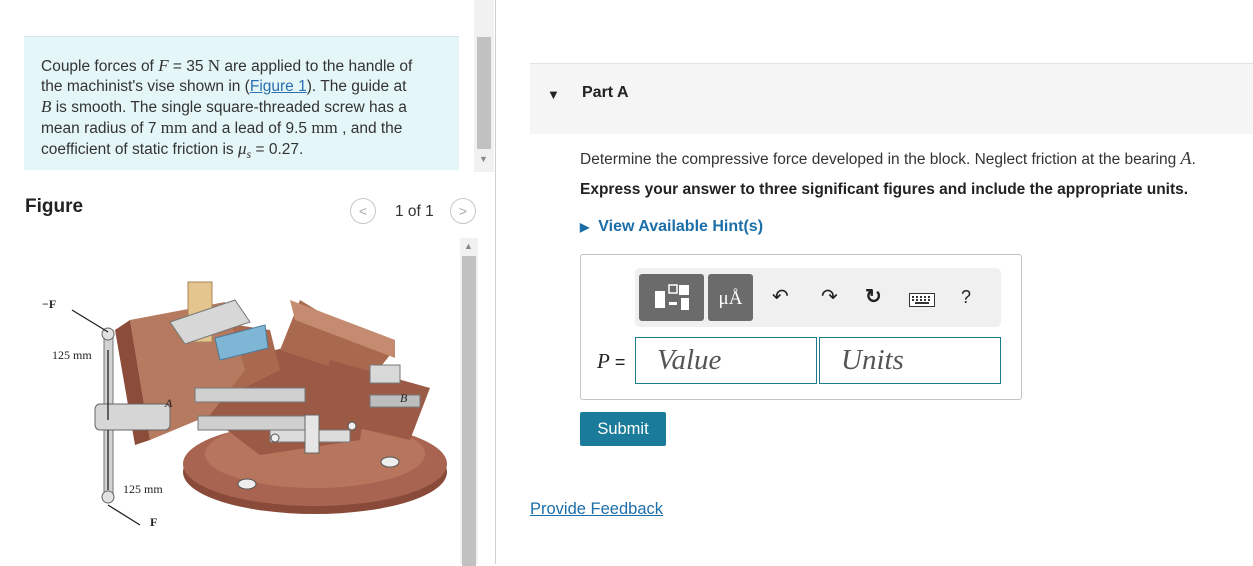 This screenshot has height=566, width=1253. I want to click on templates-icon, so click(671, 297).